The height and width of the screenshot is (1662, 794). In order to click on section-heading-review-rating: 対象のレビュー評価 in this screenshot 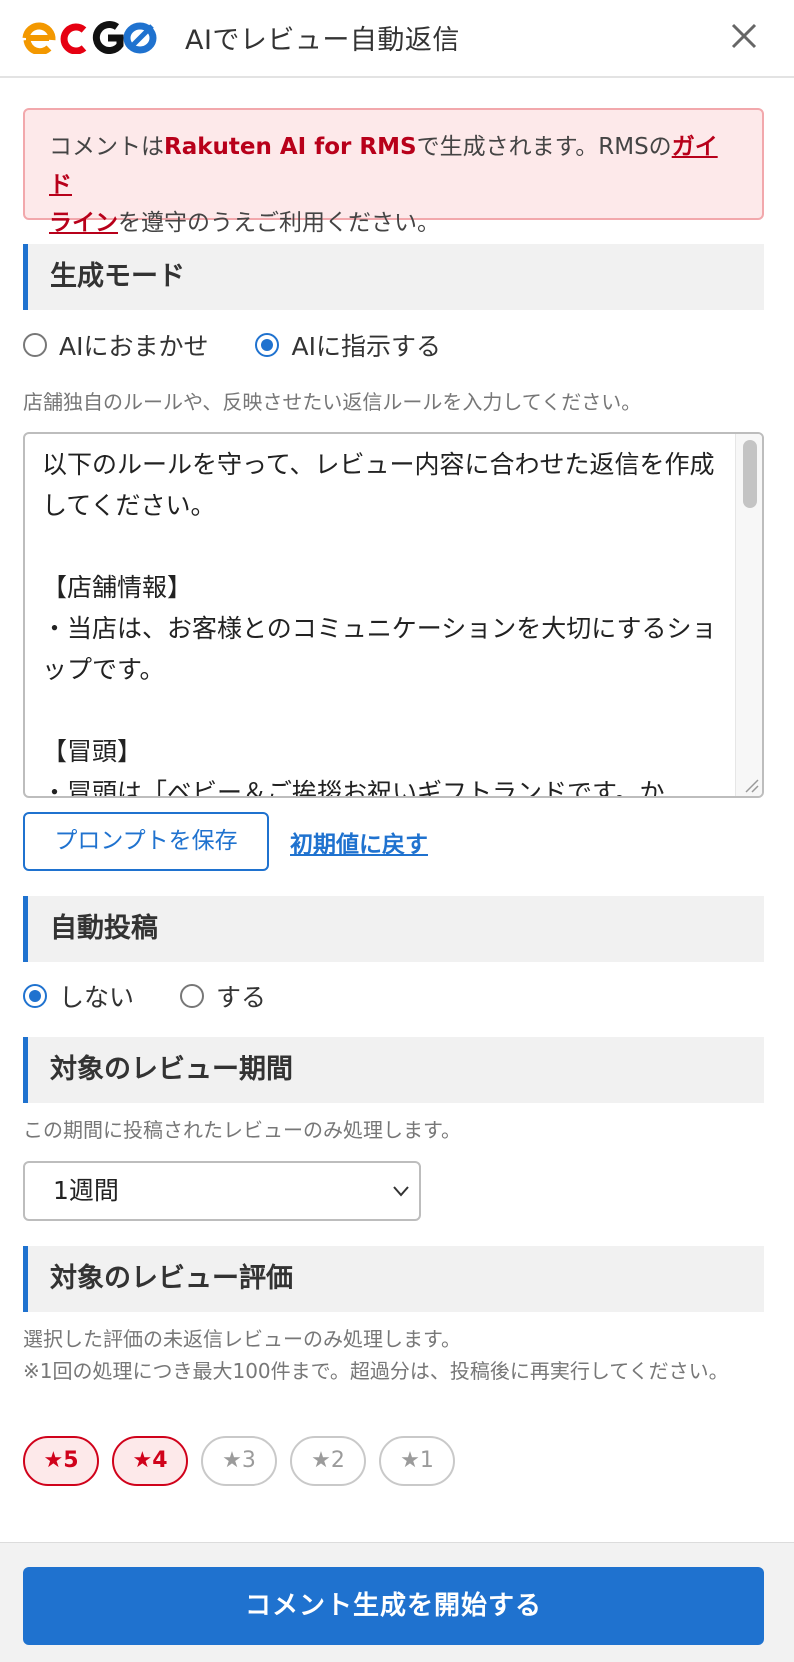, I will do `click(393, 1279)`.